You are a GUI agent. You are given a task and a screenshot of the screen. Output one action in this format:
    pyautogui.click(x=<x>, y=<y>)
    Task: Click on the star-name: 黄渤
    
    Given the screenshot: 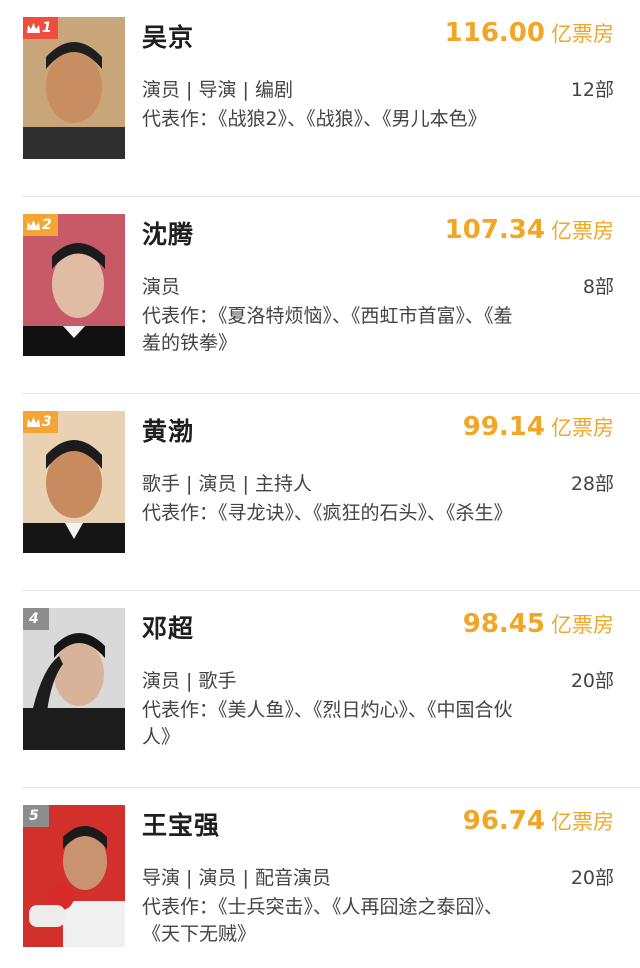 What is the action you would take?
    pyautogui.click(x=168, y=430)
    